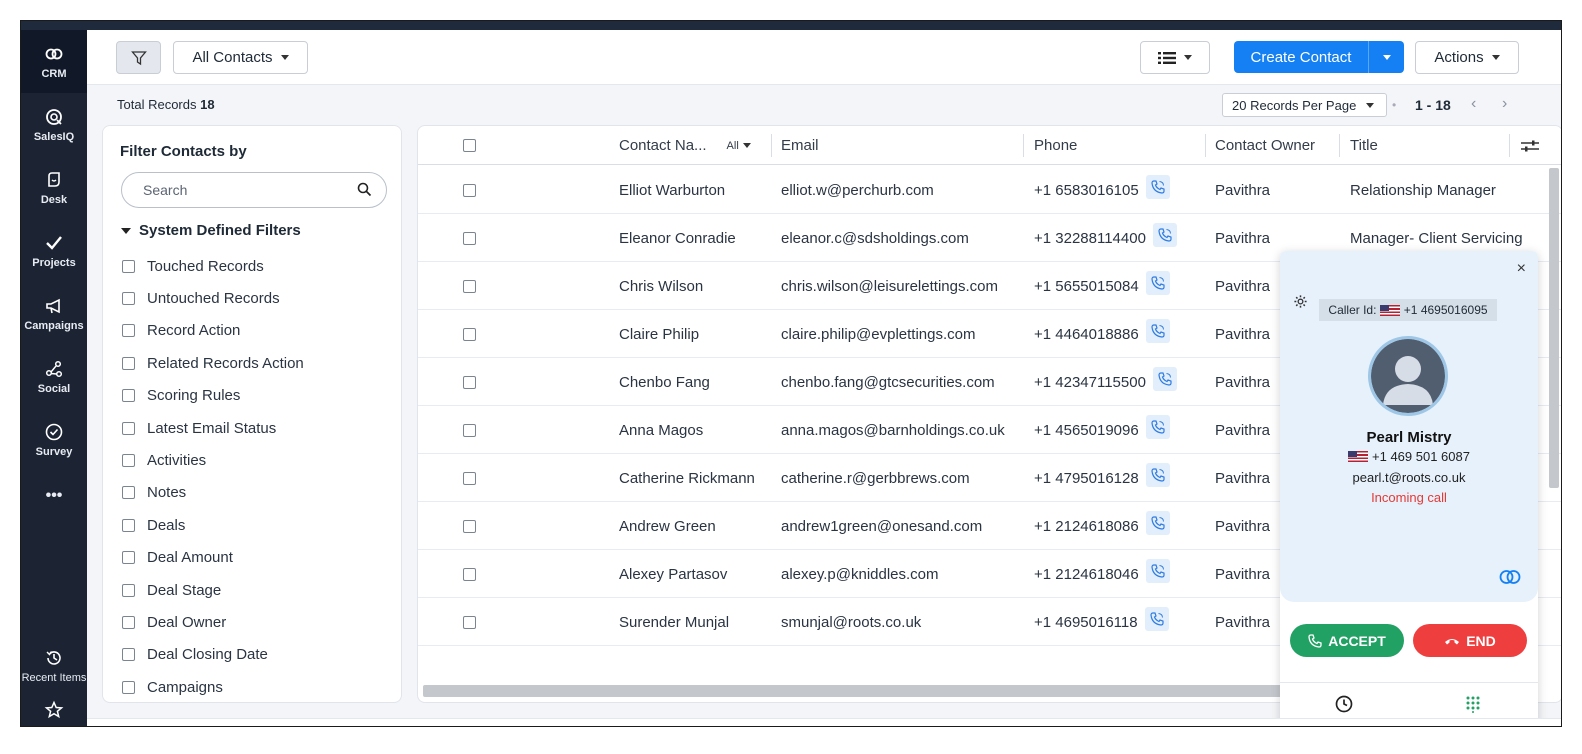 The height and width of the screenshot is (754, 1582). What do you see at coordinates (664, 382) in the screenshot?
I see `contact-name: Chenbo Fang` at bounding box center [664, 382].